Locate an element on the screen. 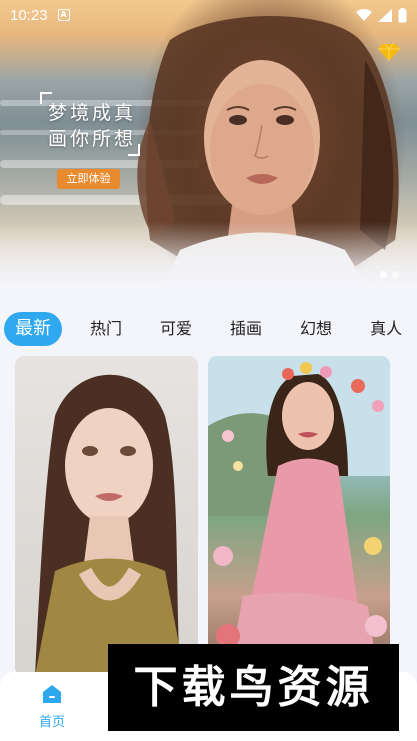 This screenshot has height=741, width=417. battery-icon is located at coordinates (402, 14).